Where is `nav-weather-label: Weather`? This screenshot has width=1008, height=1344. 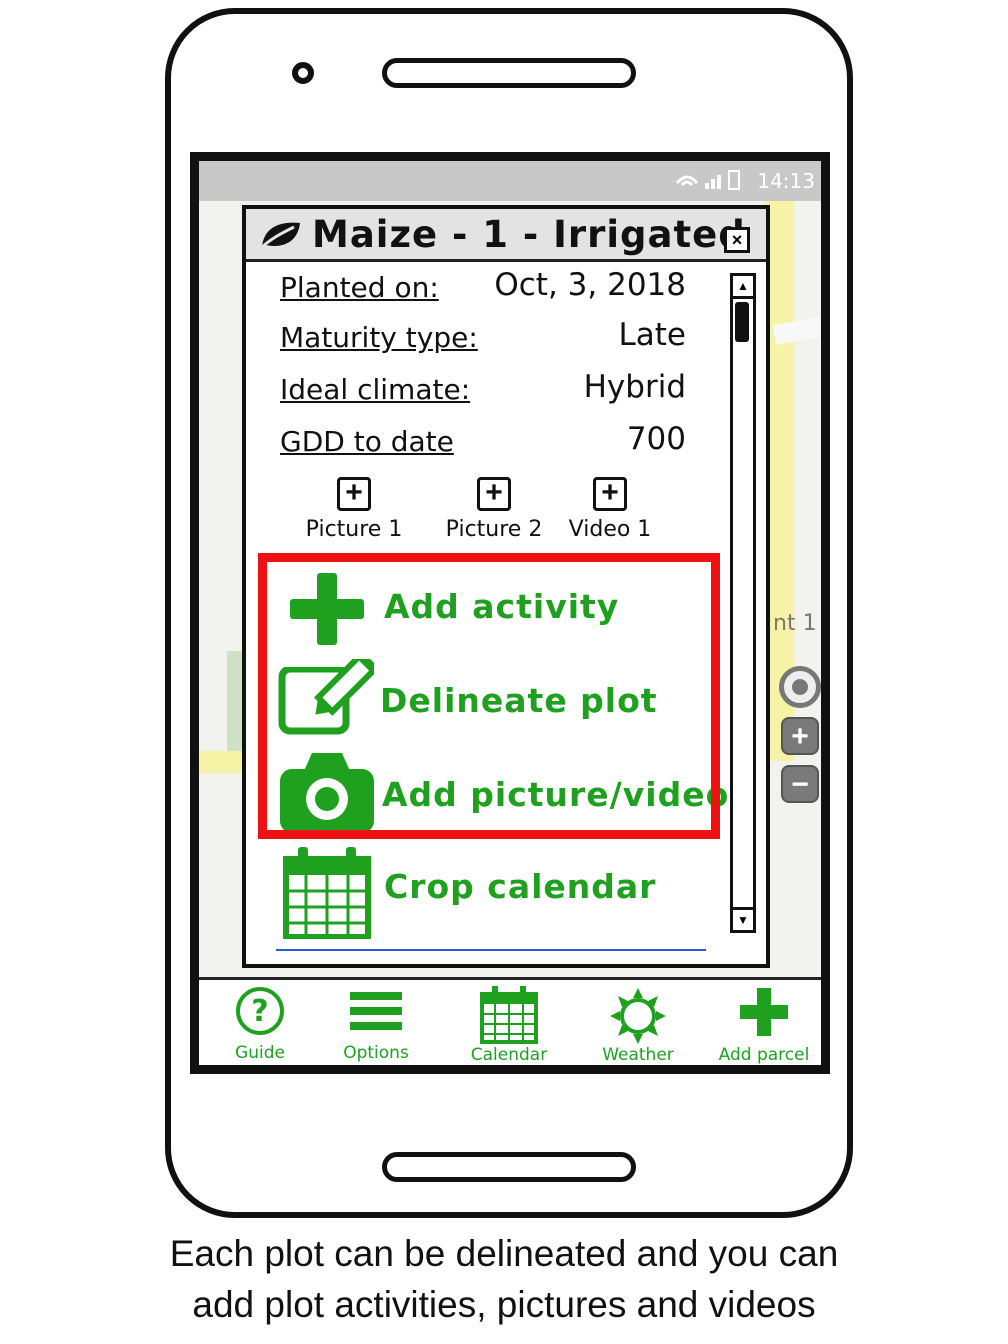 nav-weather-label: Weather is located at coordinates (638, 1055).